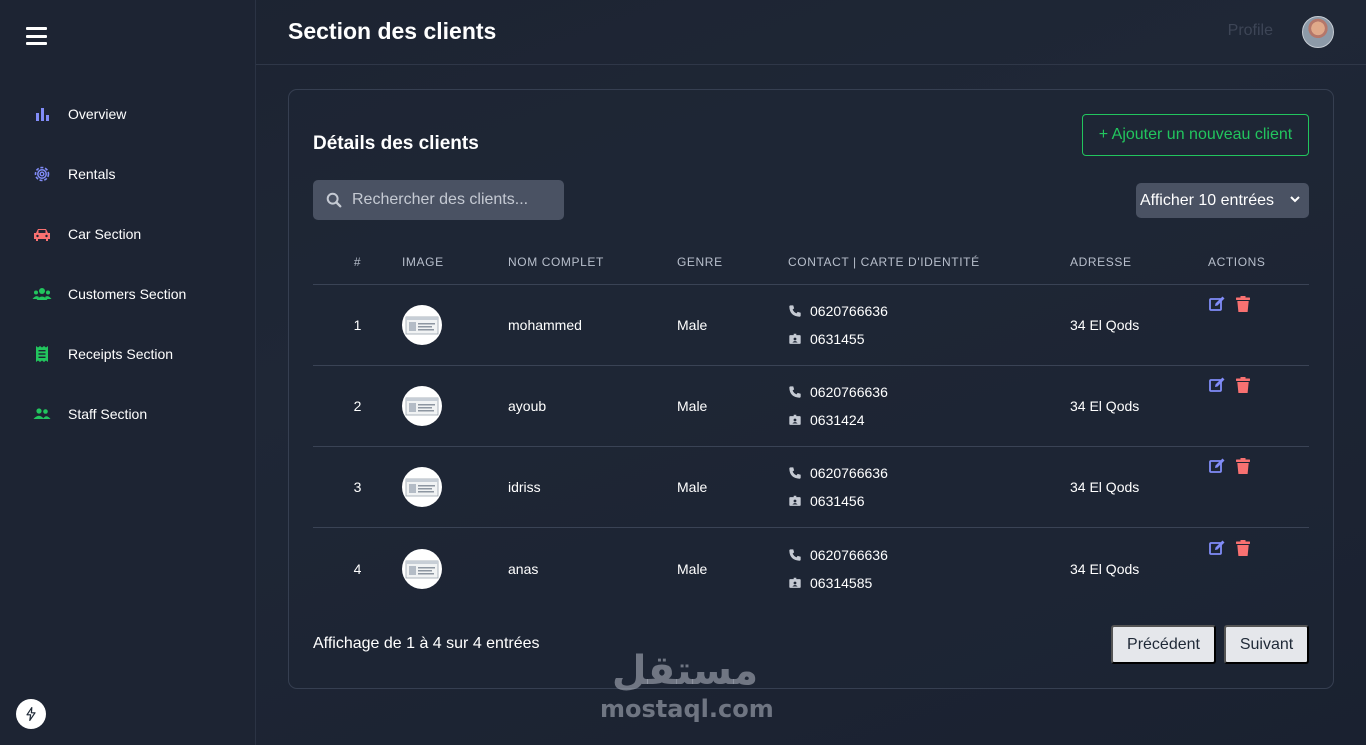  Describe the element at coordinates (929, 583) in the screenshot. I see `id-card-line: 06314585` at that location.